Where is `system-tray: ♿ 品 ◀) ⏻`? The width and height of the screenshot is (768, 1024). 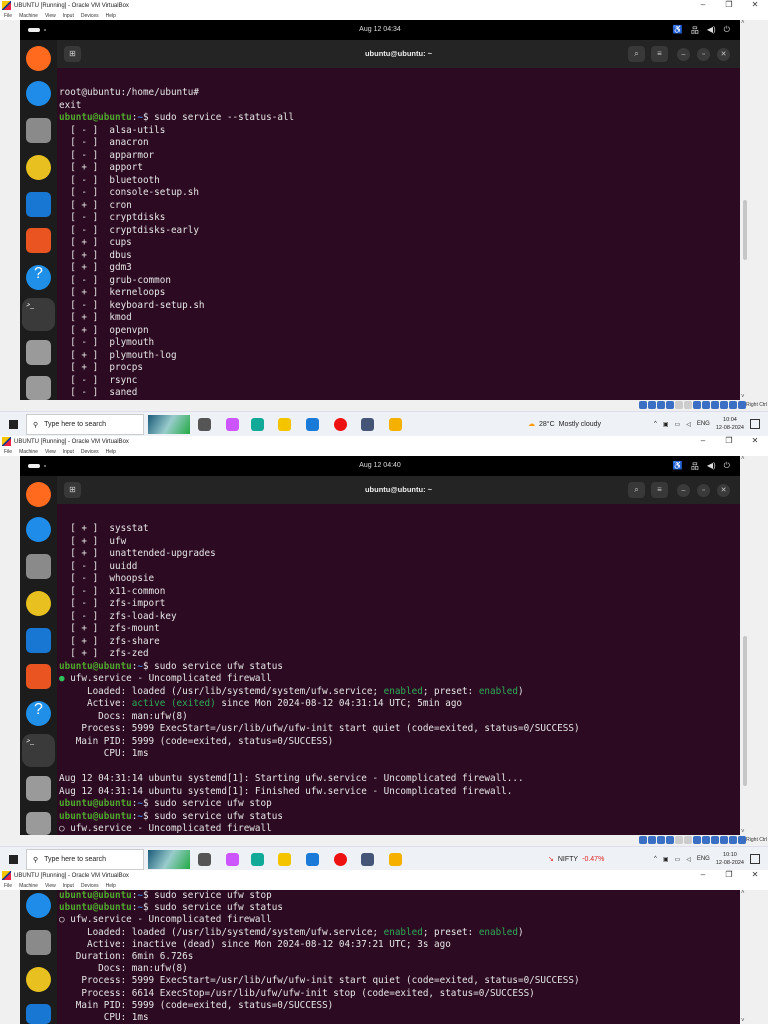 system-tray: ♿ 品 ◀) ⏻ is located at coordinates (701, 30).